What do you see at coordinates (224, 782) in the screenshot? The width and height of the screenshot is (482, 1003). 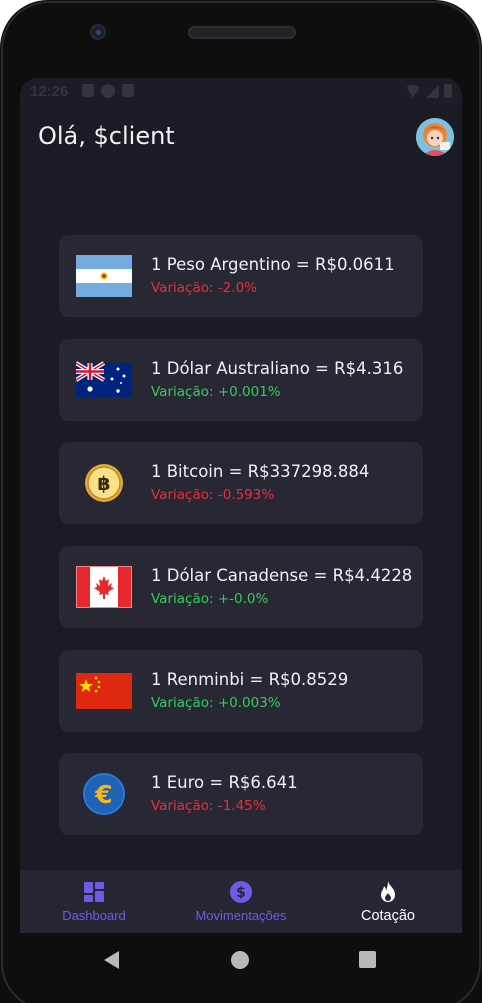 I see `rate-text: 1 Euro = R$6.641` at bounding box center [224, 782].